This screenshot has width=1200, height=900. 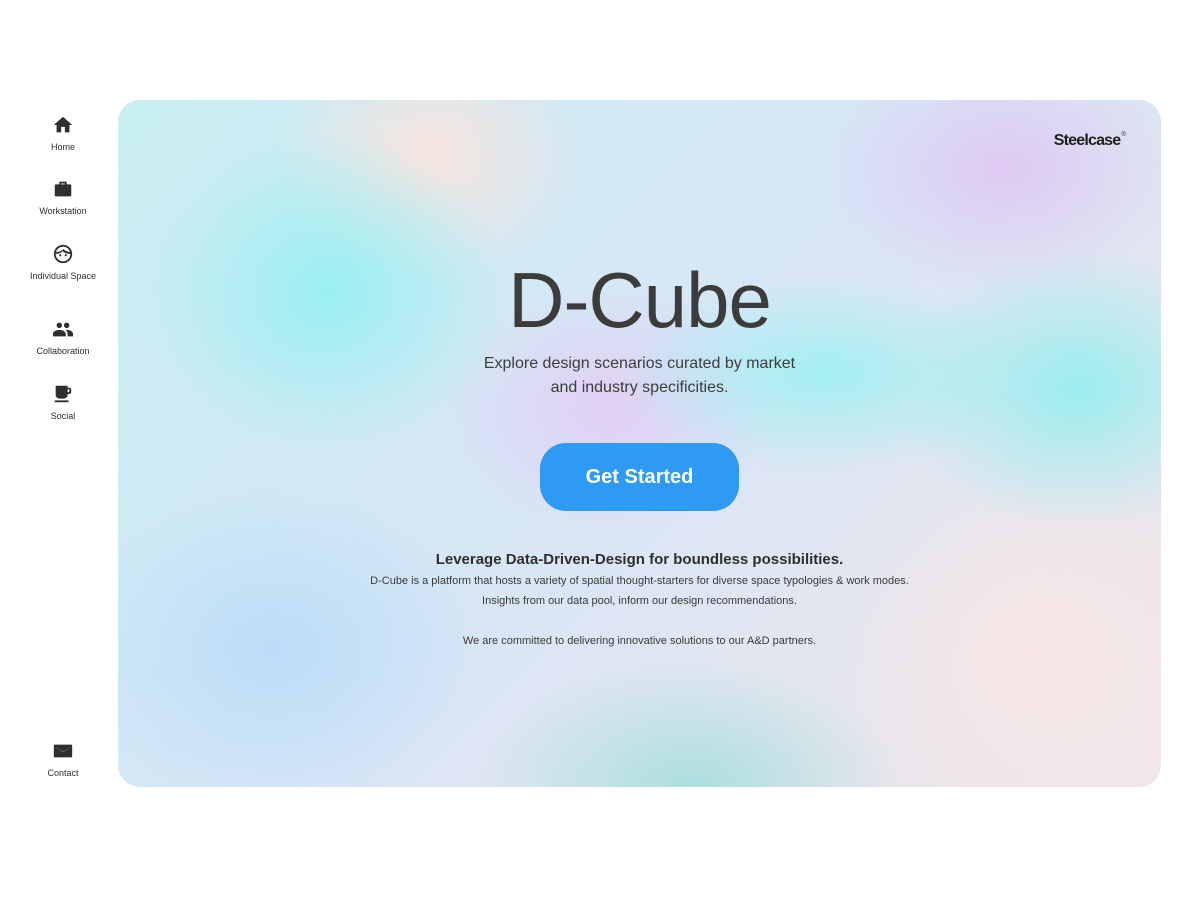 What do you see at coordinates (639, 387) in the screenshot?
I see `subtitle-line: and industry specificities.` at bounding box center [639, 387].